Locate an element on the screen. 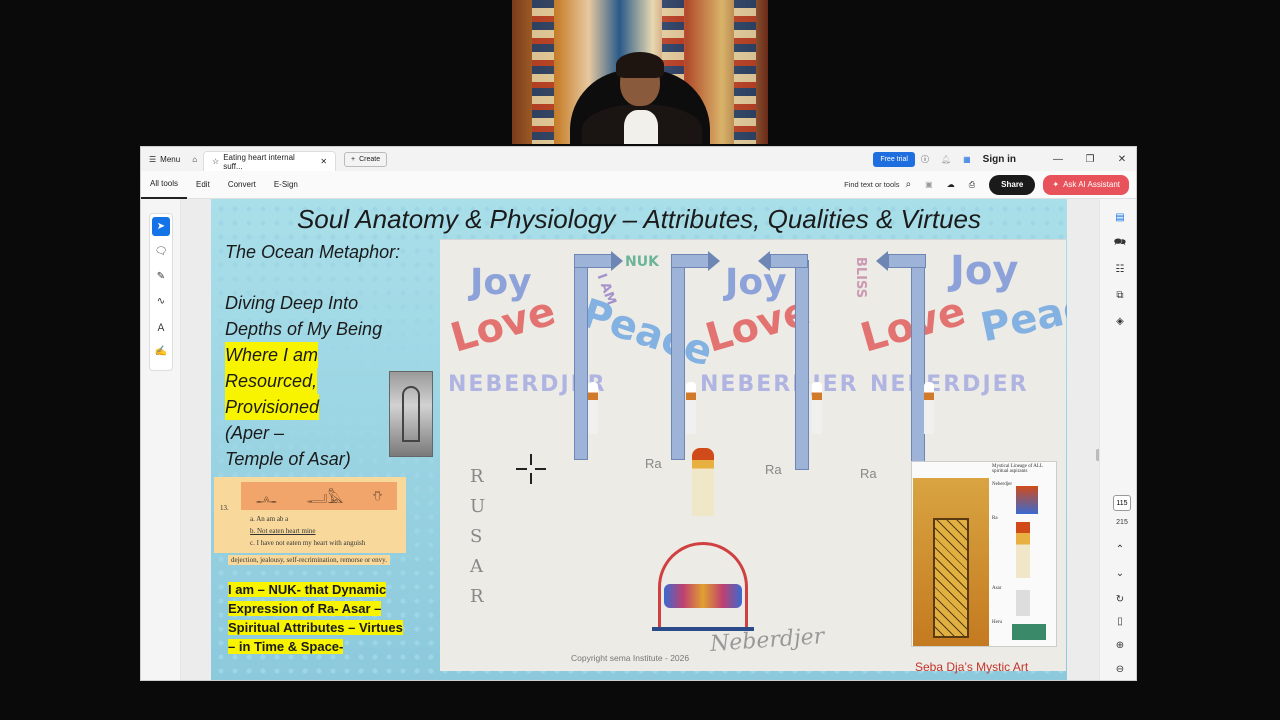  temple-doorway is located at coordinates (411, 414).